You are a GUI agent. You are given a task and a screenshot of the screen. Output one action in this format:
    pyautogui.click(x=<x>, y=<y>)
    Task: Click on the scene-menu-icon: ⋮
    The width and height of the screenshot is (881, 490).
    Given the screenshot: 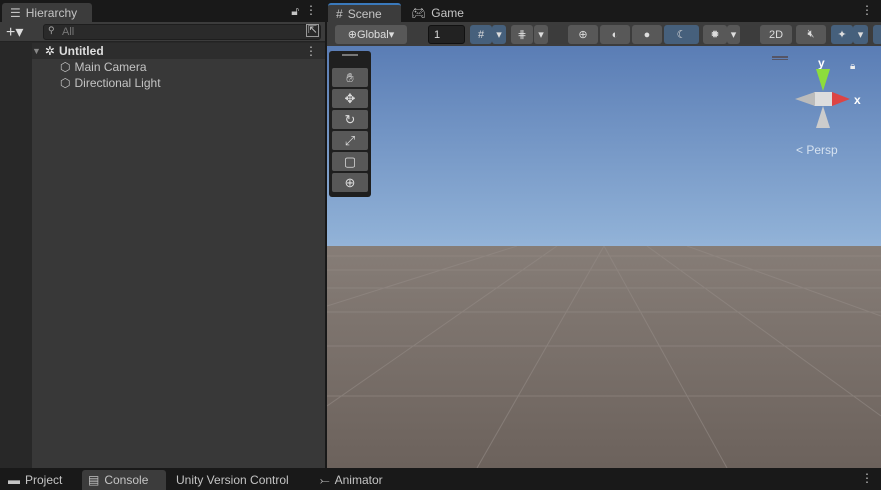 What is the action you would take?
    pyautogui.click(x=311, y=51)
    